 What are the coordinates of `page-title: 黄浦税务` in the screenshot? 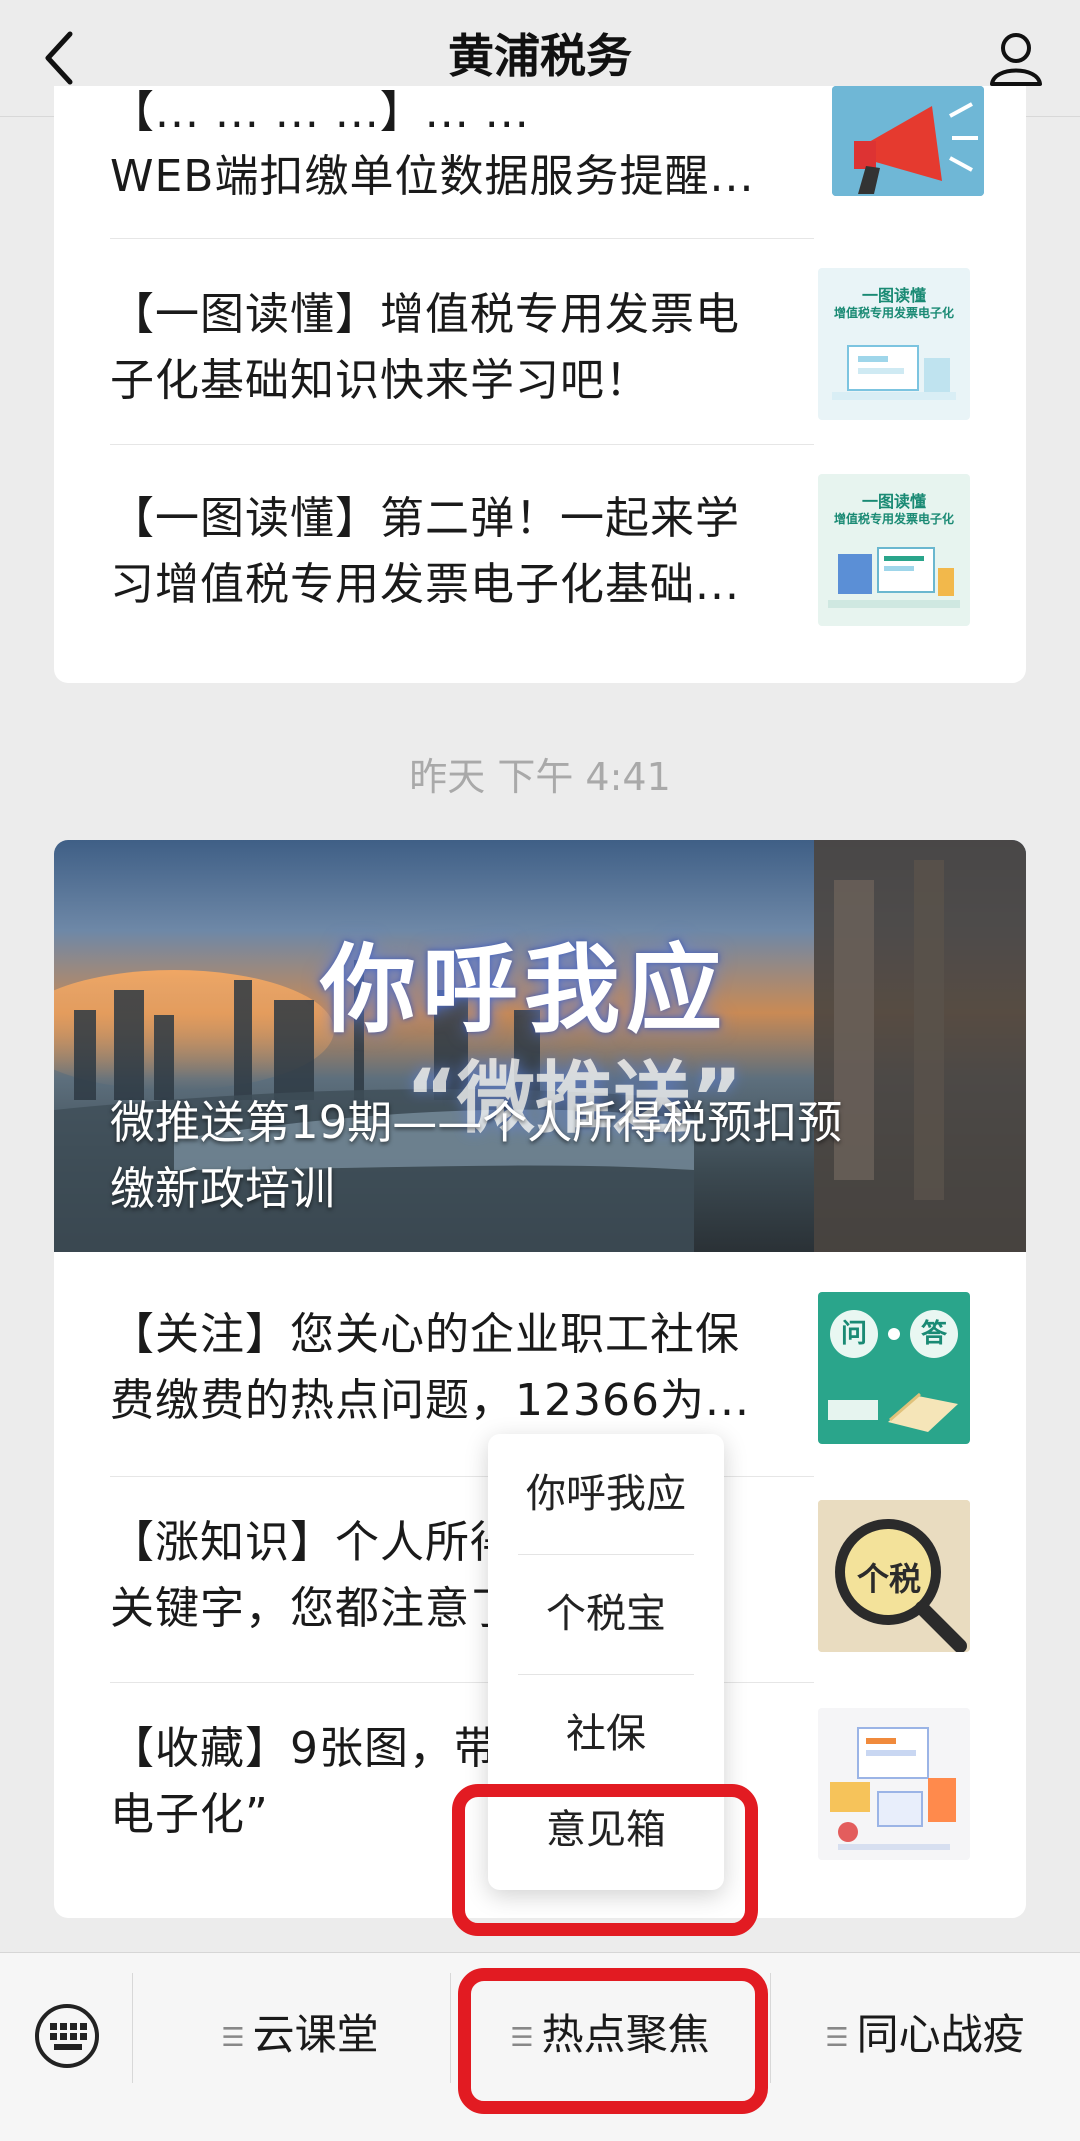 It's located at (540, 56).